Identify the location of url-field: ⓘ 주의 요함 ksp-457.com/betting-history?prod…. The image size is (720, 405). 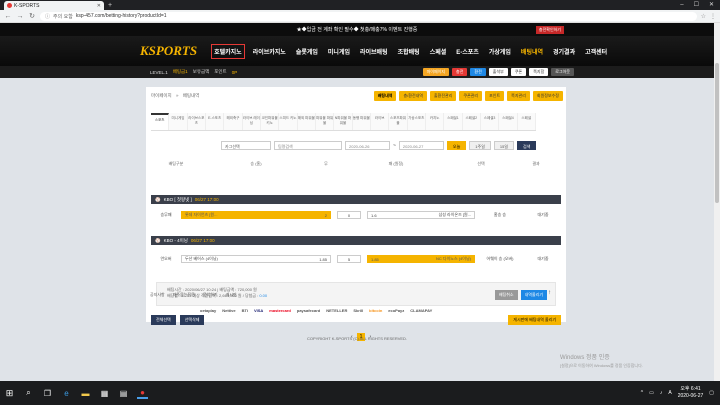
(368, 16).